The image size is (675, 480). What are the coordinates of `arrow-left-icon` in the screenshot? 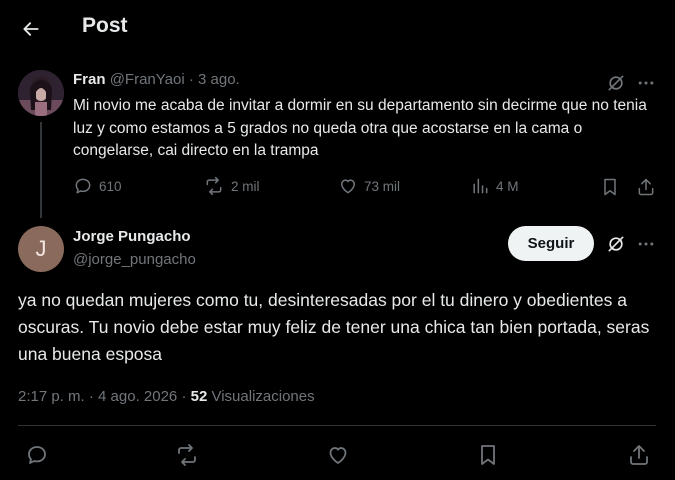 It's located at (31, 29).